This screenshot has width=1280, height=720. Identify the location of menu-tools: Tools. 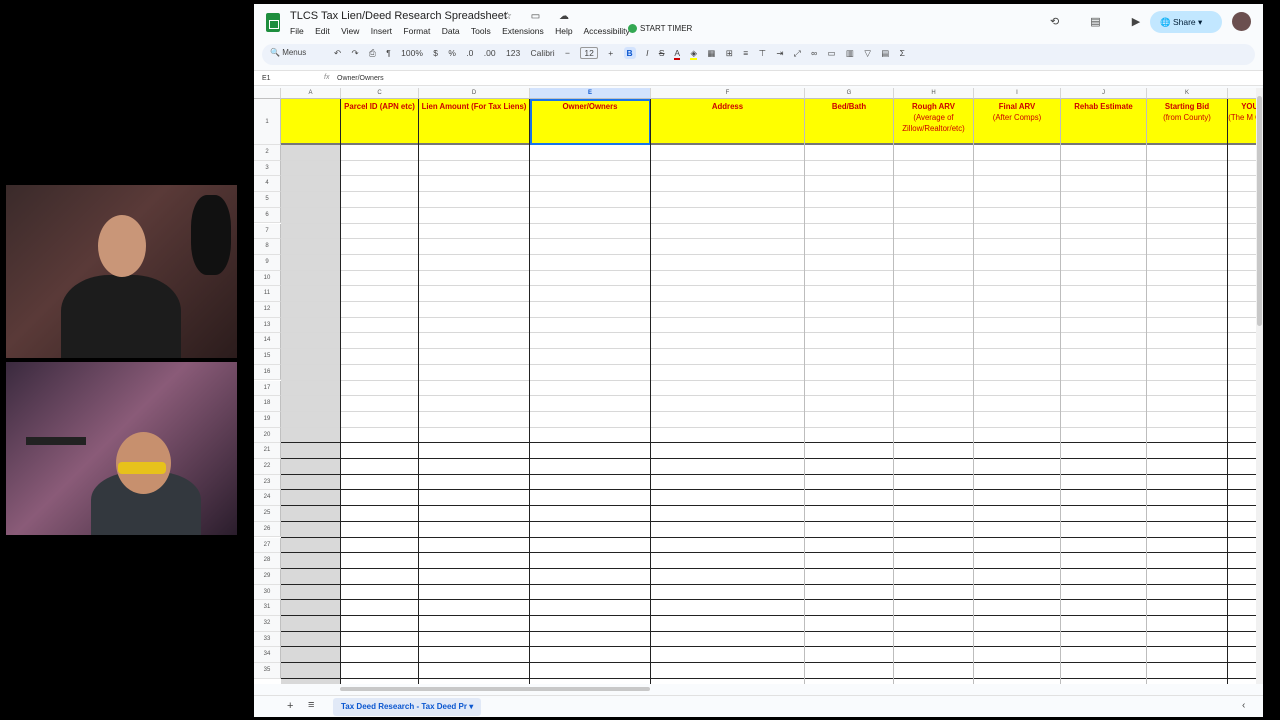
(481, 31).